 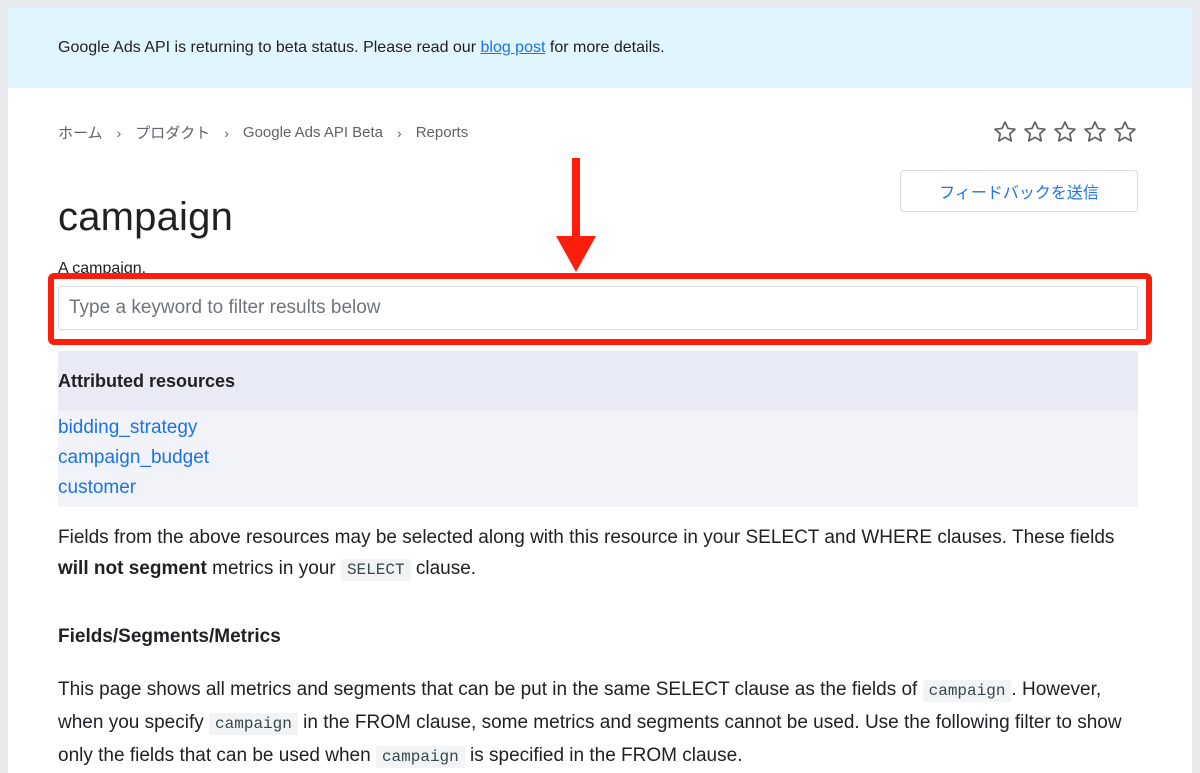 What do you see at coordinates (598, 488) in the screenshot?
I see `resource-link-customer: customer` at bounding box center [598, 488].